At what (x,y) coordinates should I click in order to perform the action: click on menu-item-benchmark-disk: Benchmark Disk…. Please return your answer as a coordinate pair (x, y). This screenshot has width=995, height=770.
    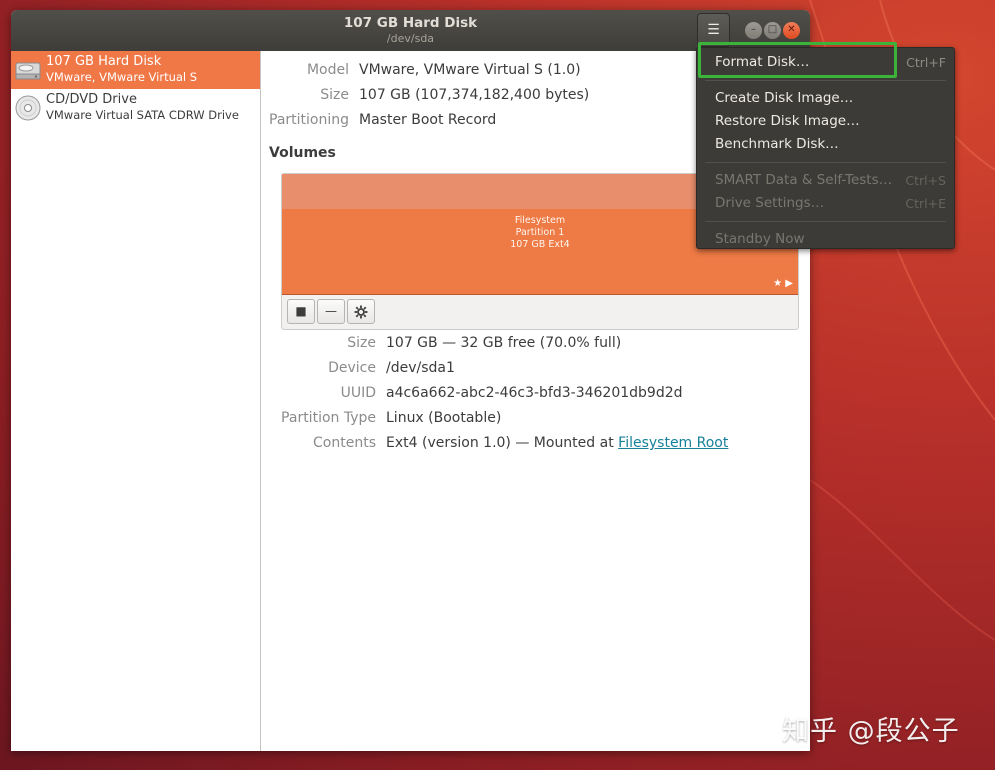
    Looking at the image, I should click on (777, 144).